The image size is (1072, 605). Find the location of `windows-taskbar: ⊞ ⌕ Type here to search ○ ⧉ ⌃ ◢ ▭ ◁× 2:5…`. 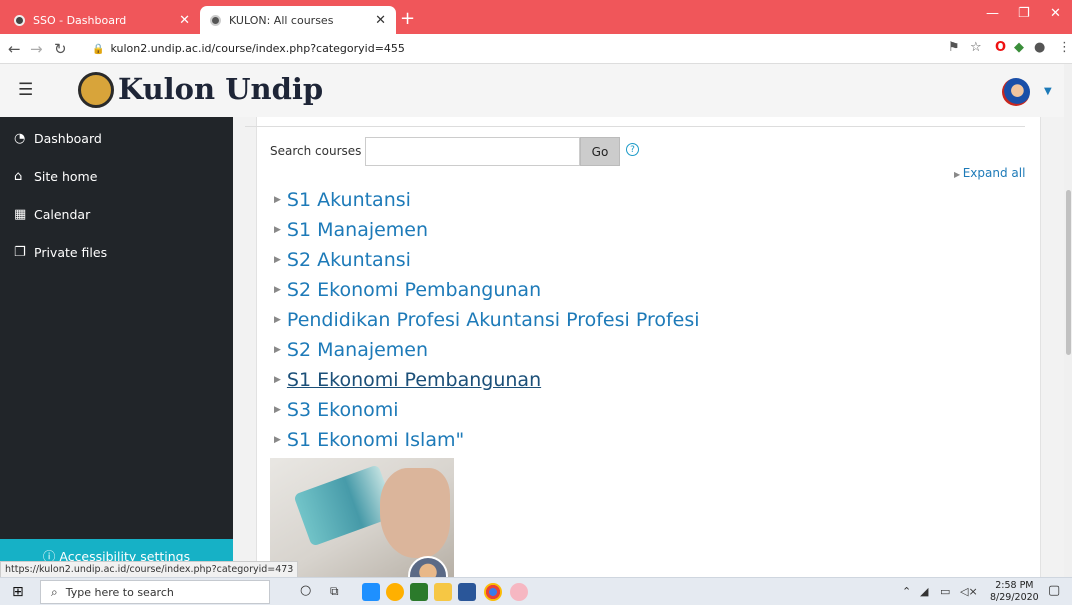

windows-taskbar: ⊞ ⌕ Type here to search ○ ⧉ ⌃ ◢ ▭ ◁× 2:5… is located at coordinates (536, 591).